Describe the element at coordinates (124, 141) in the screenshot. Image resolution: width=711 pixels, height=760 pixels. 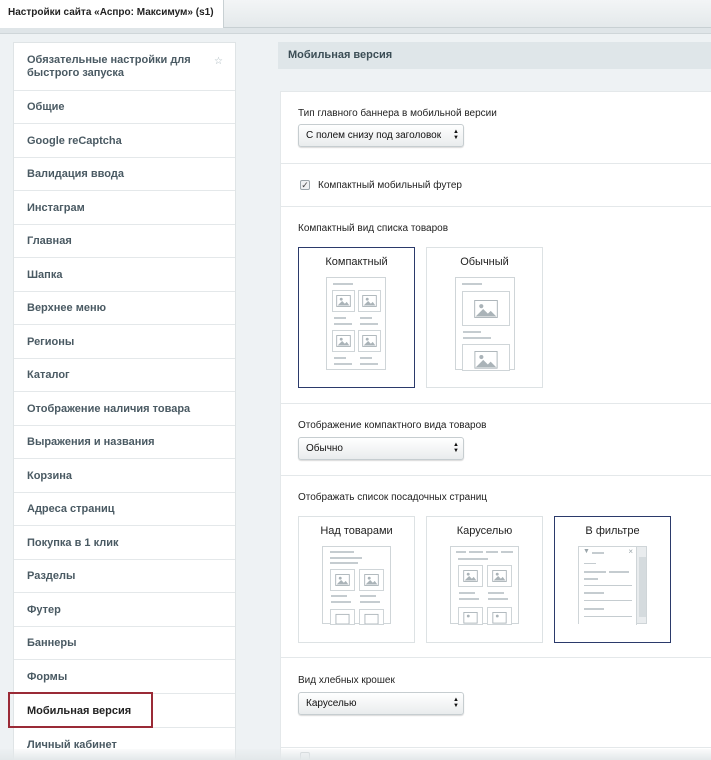
I see `sidebar-item-recaptcha: Google reCaptcha` at that location.